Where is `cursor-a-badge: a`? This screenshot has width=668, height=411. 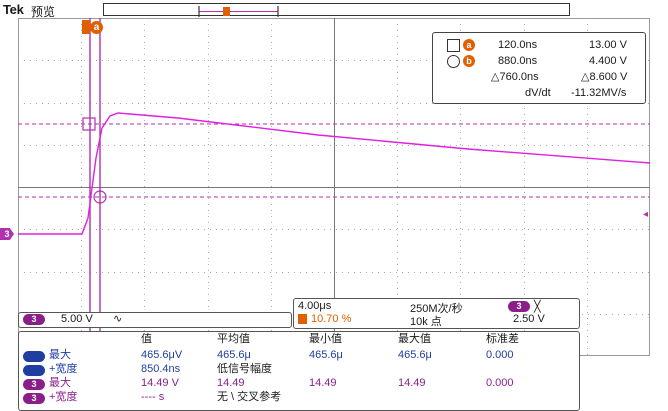 cursor-a-badge: a is located at coordinates (96, 27).